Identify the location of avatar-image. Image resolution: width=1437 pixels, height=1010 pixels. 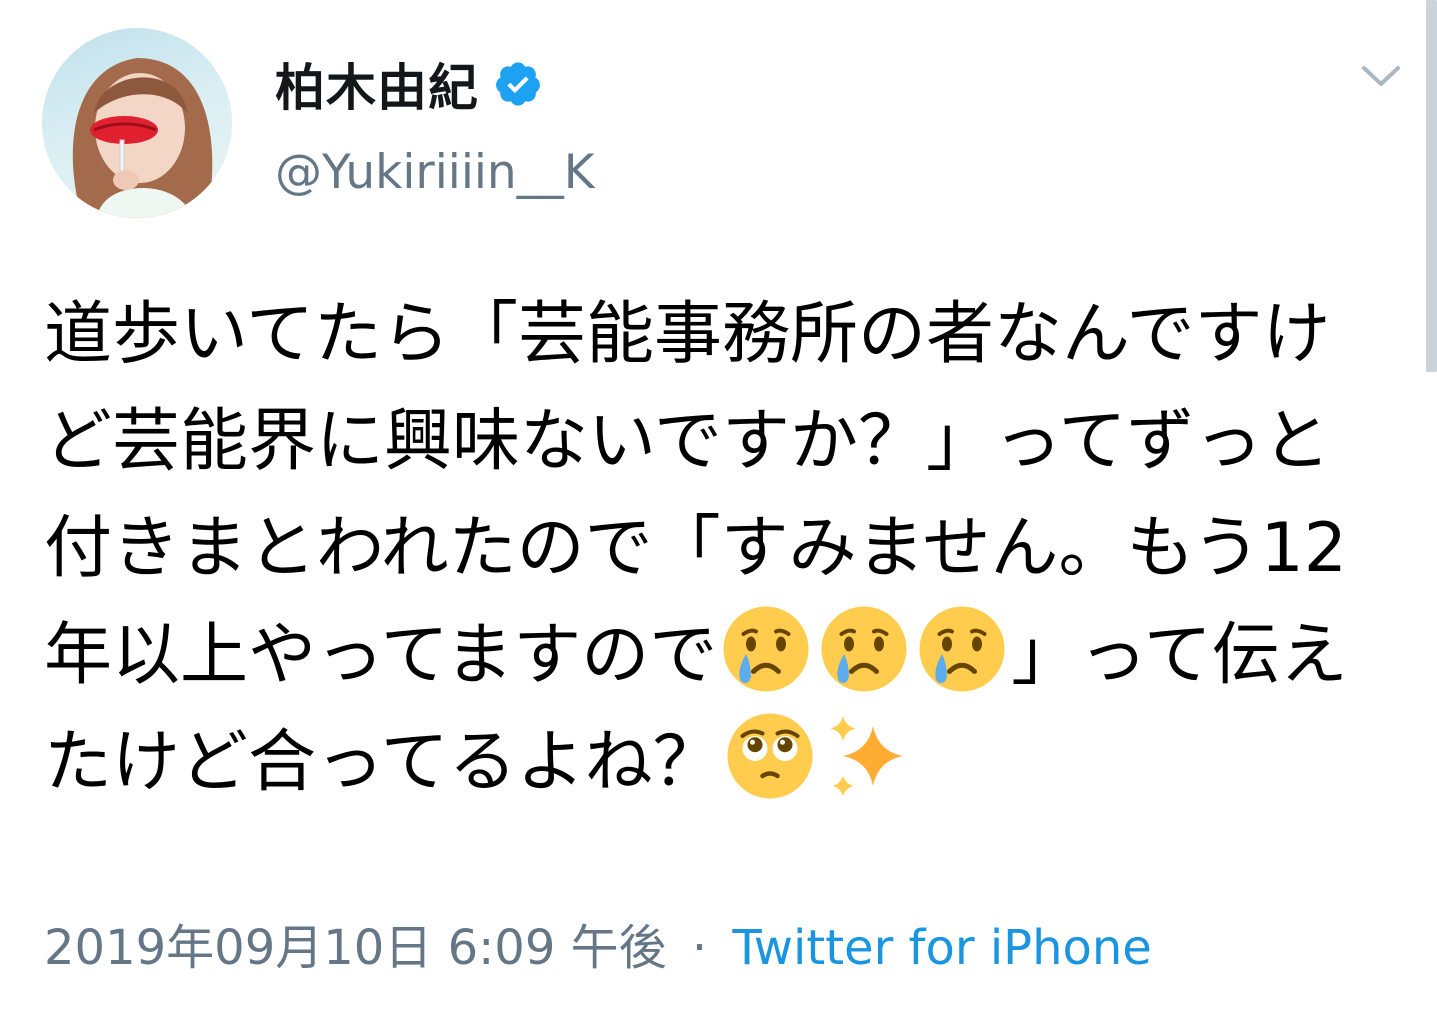
(142, 138).